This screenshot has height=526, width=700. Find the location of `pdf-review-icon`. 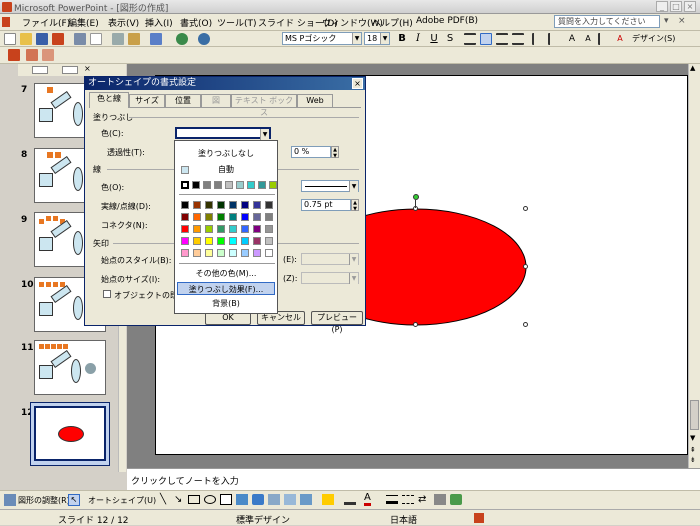

pdf-review-icon is located at coordinates (48, 55).